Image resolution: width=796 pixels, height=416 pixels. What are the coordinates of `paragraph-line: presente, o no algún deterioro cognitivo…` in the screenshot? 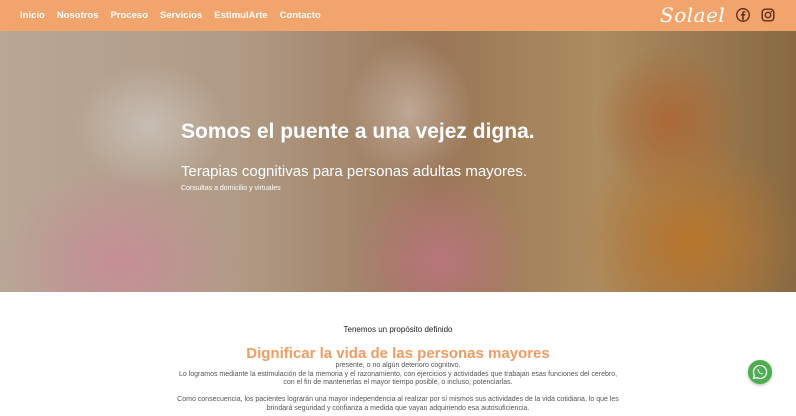 It's located at (398, 365).